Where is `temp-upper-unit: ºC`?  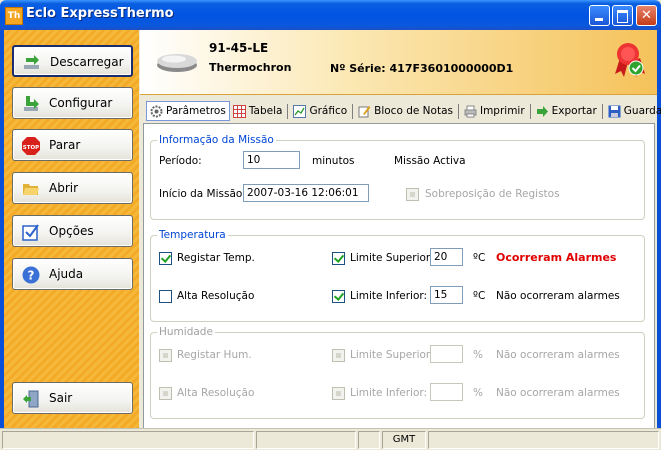
temp-upper-unit: ºC is located at coordinates (479, 258).